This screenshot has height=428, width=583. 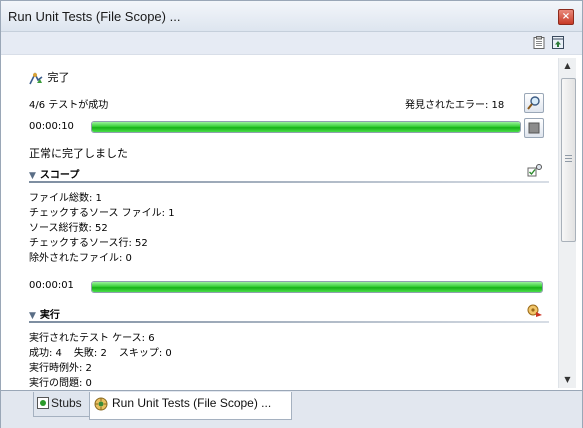 I want to click on title-bar: Run Unit Tests (File Scope) ... ×, so click(x=291, y=16).